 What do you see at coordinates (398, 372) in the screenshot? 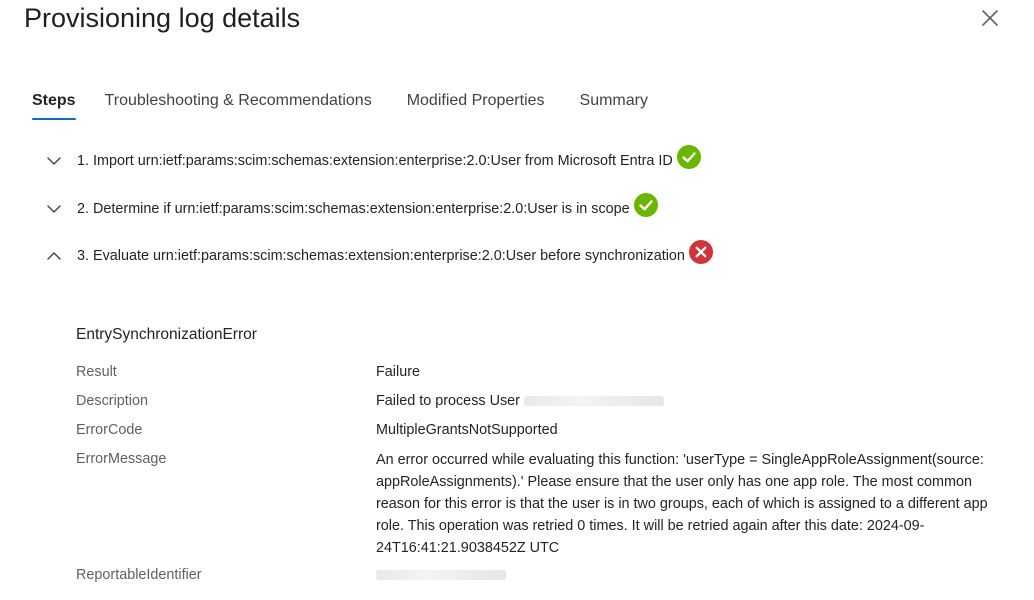
I see `result-value: Failure` at bounding box center [398, 372].